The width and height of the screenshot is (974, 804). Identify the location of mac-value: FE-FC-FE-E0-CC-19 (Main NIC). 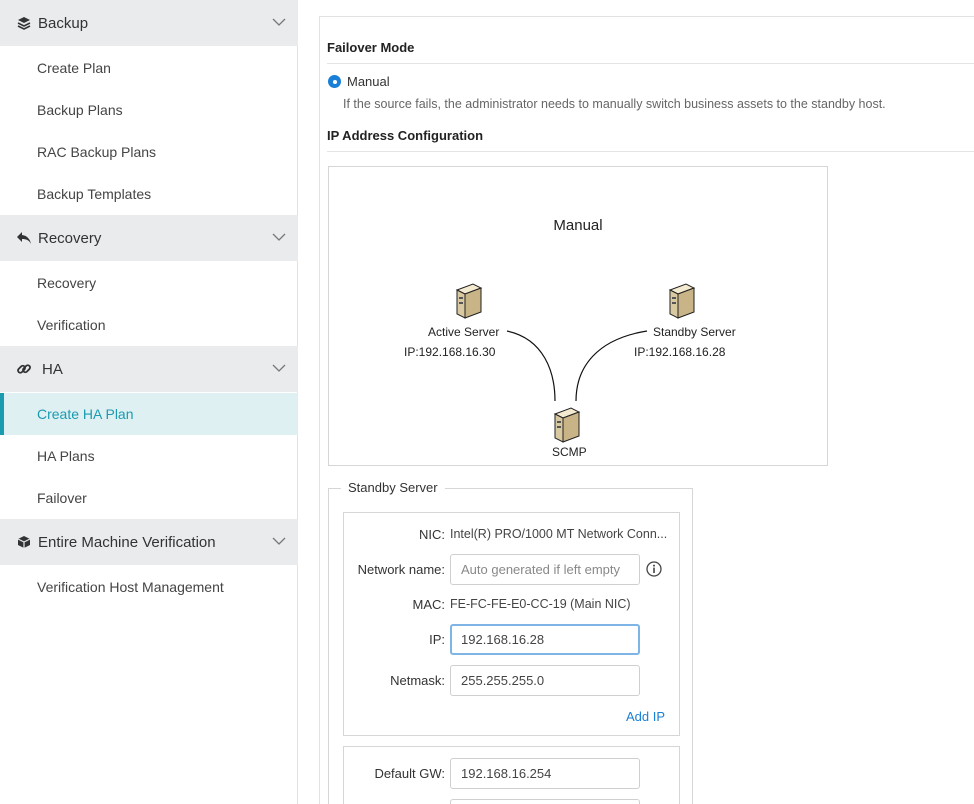
(540, 604).